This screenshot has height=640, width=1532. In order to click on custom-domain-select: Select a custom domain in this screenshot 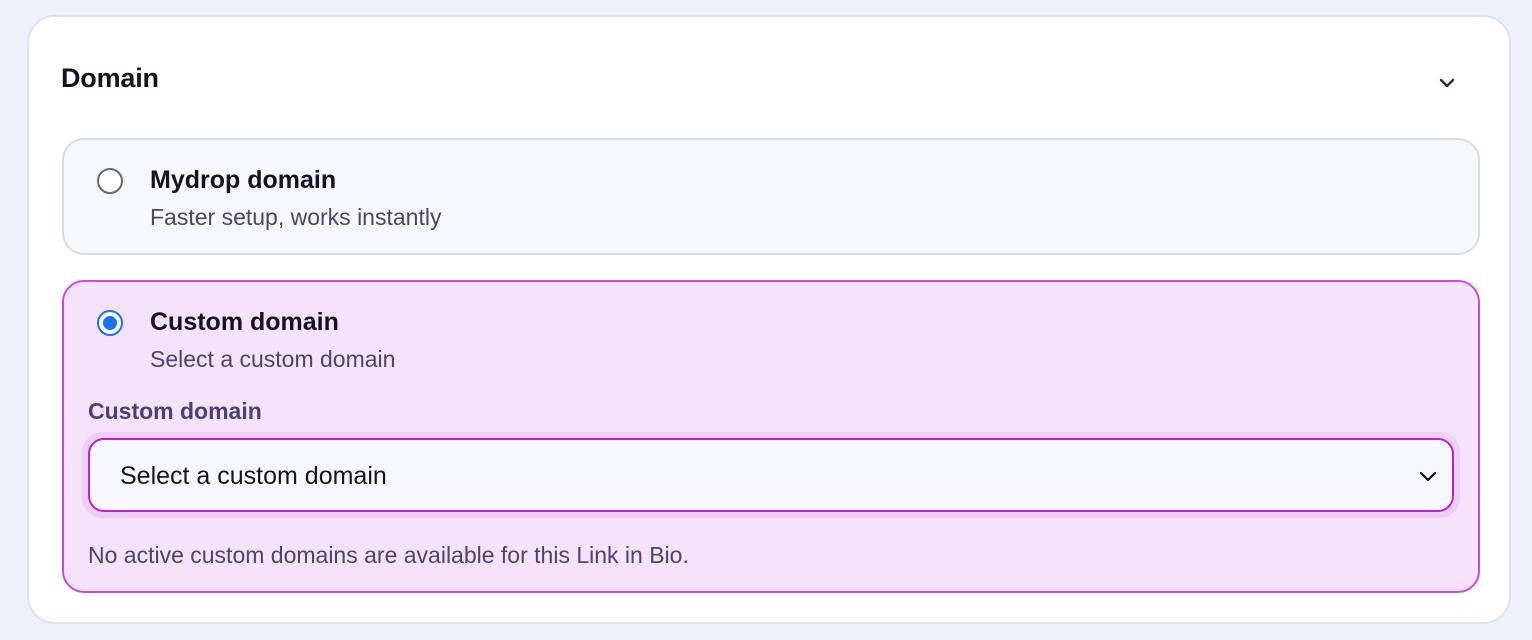, I will do `click(771, 475)`.